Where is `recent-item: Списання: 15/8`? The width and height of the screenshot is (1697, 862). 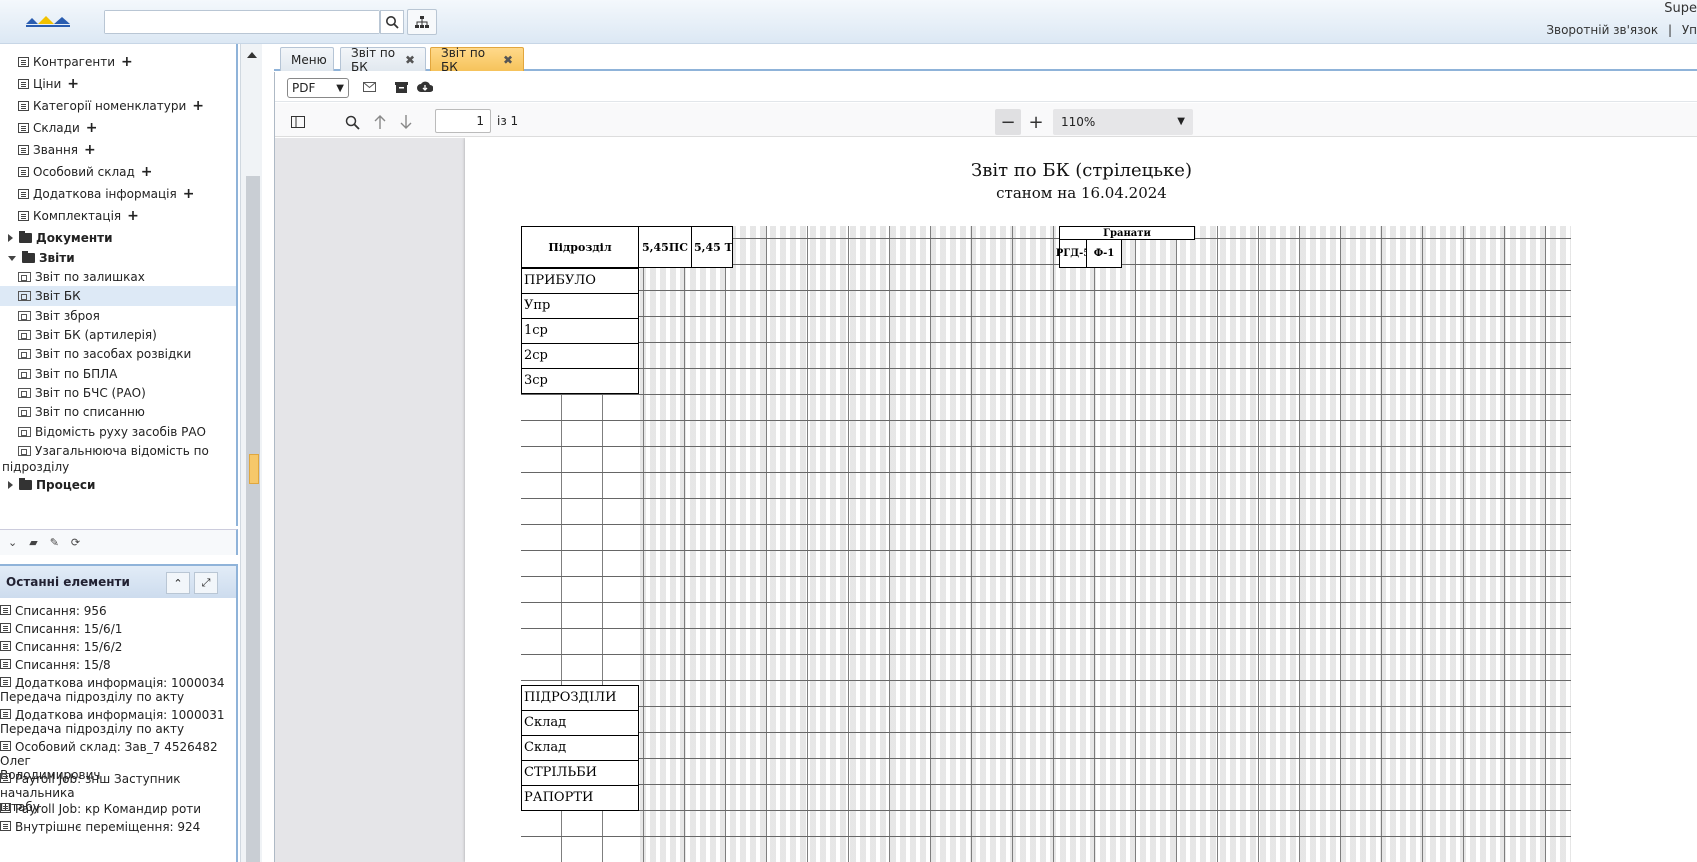
recent-item: Списання: 15/8 is located at coordinates (117, 665).